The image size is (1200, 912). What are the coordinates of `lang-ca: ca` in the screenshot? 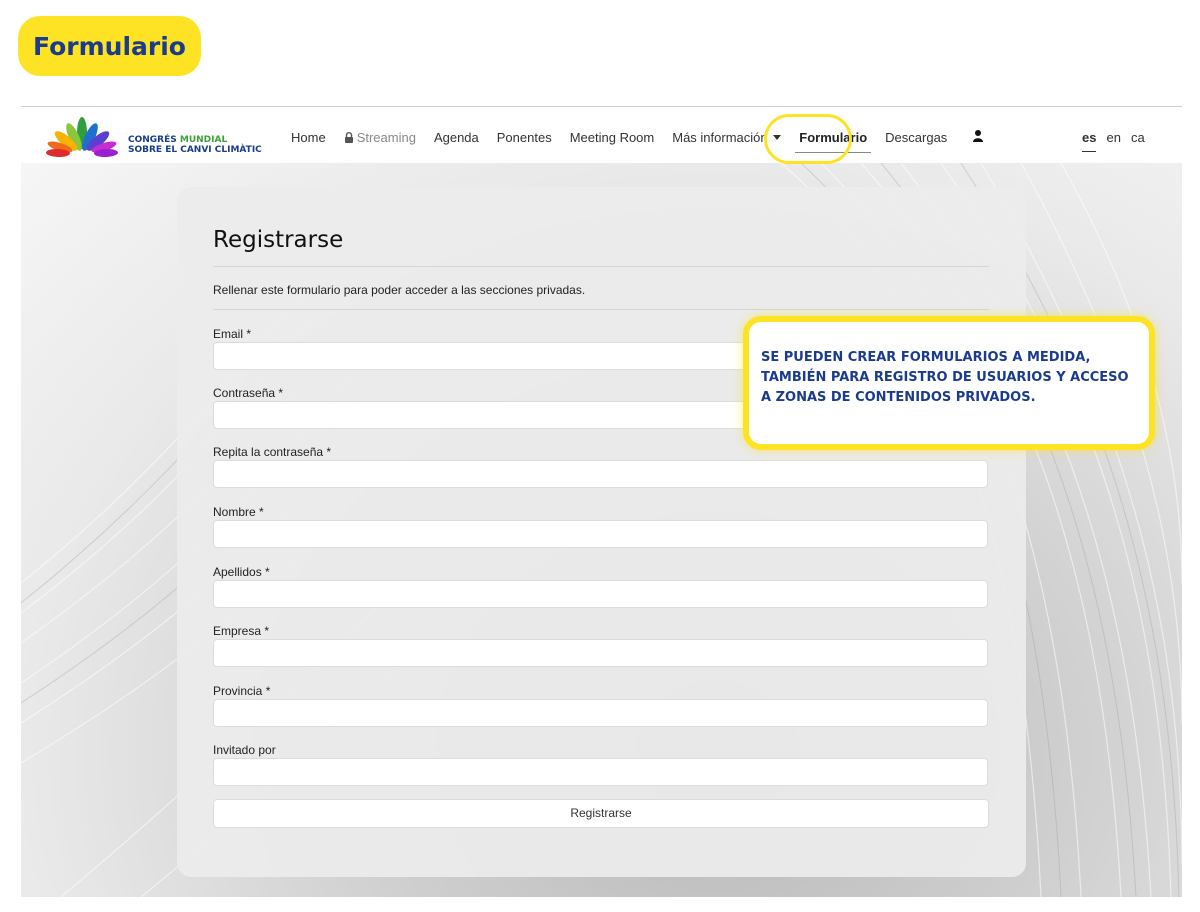 It's located at (1138, 141).